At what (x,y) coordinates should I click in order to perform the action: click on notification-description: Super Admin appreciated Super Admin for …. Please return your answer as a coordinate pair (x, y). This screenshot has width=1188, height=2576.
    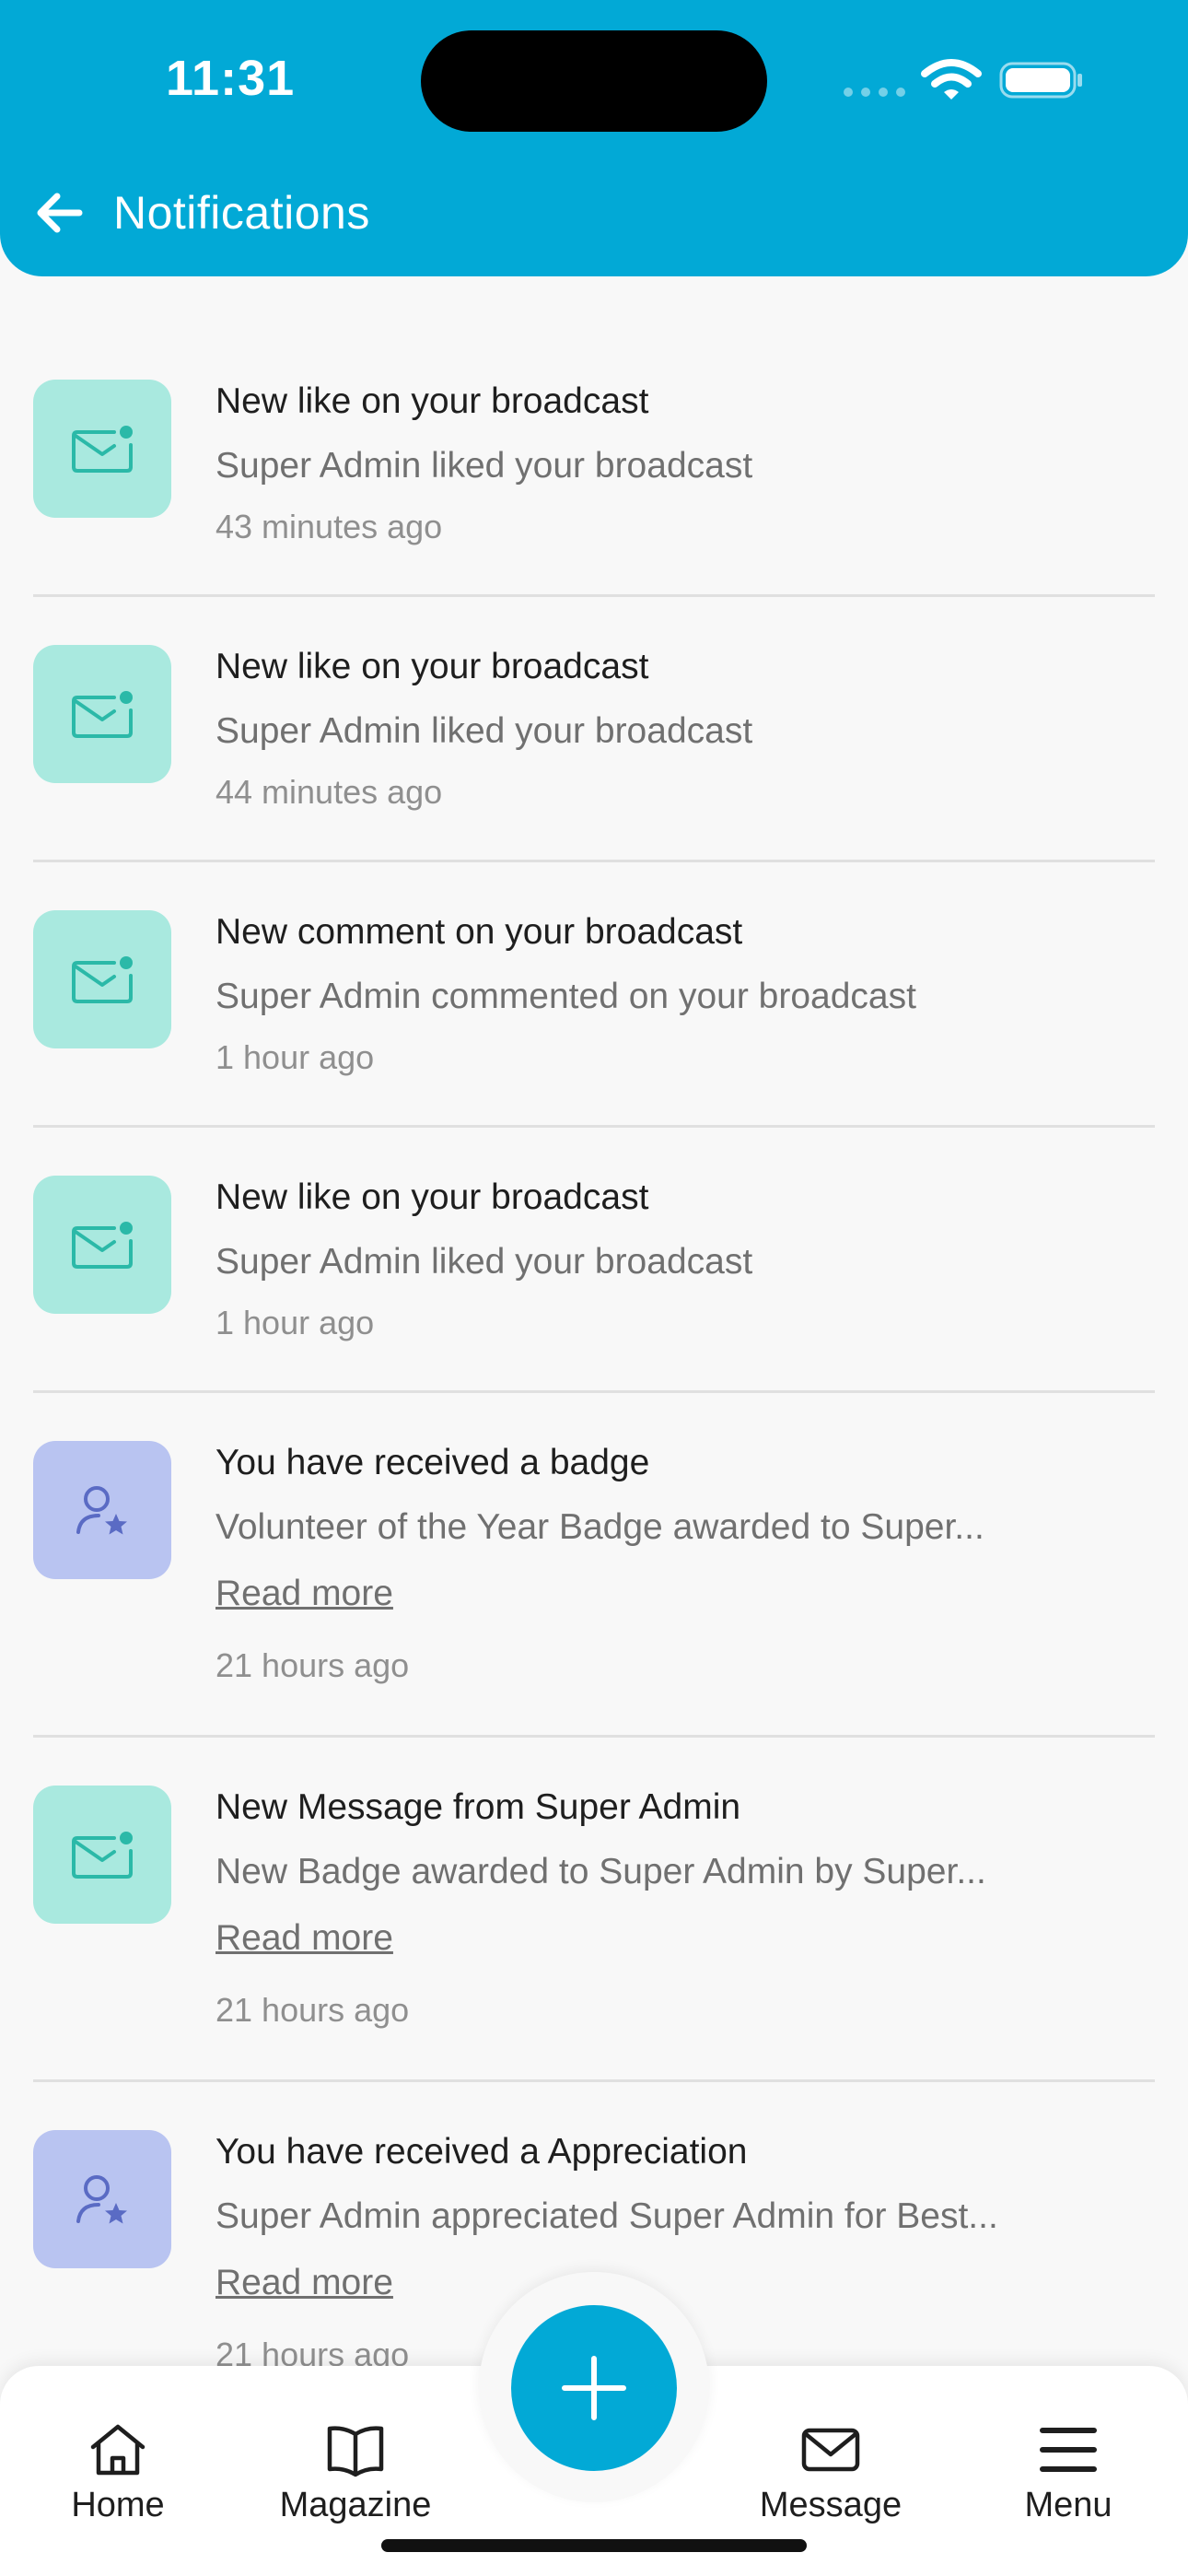
    Looking at the image, I should click on (606, 2216).